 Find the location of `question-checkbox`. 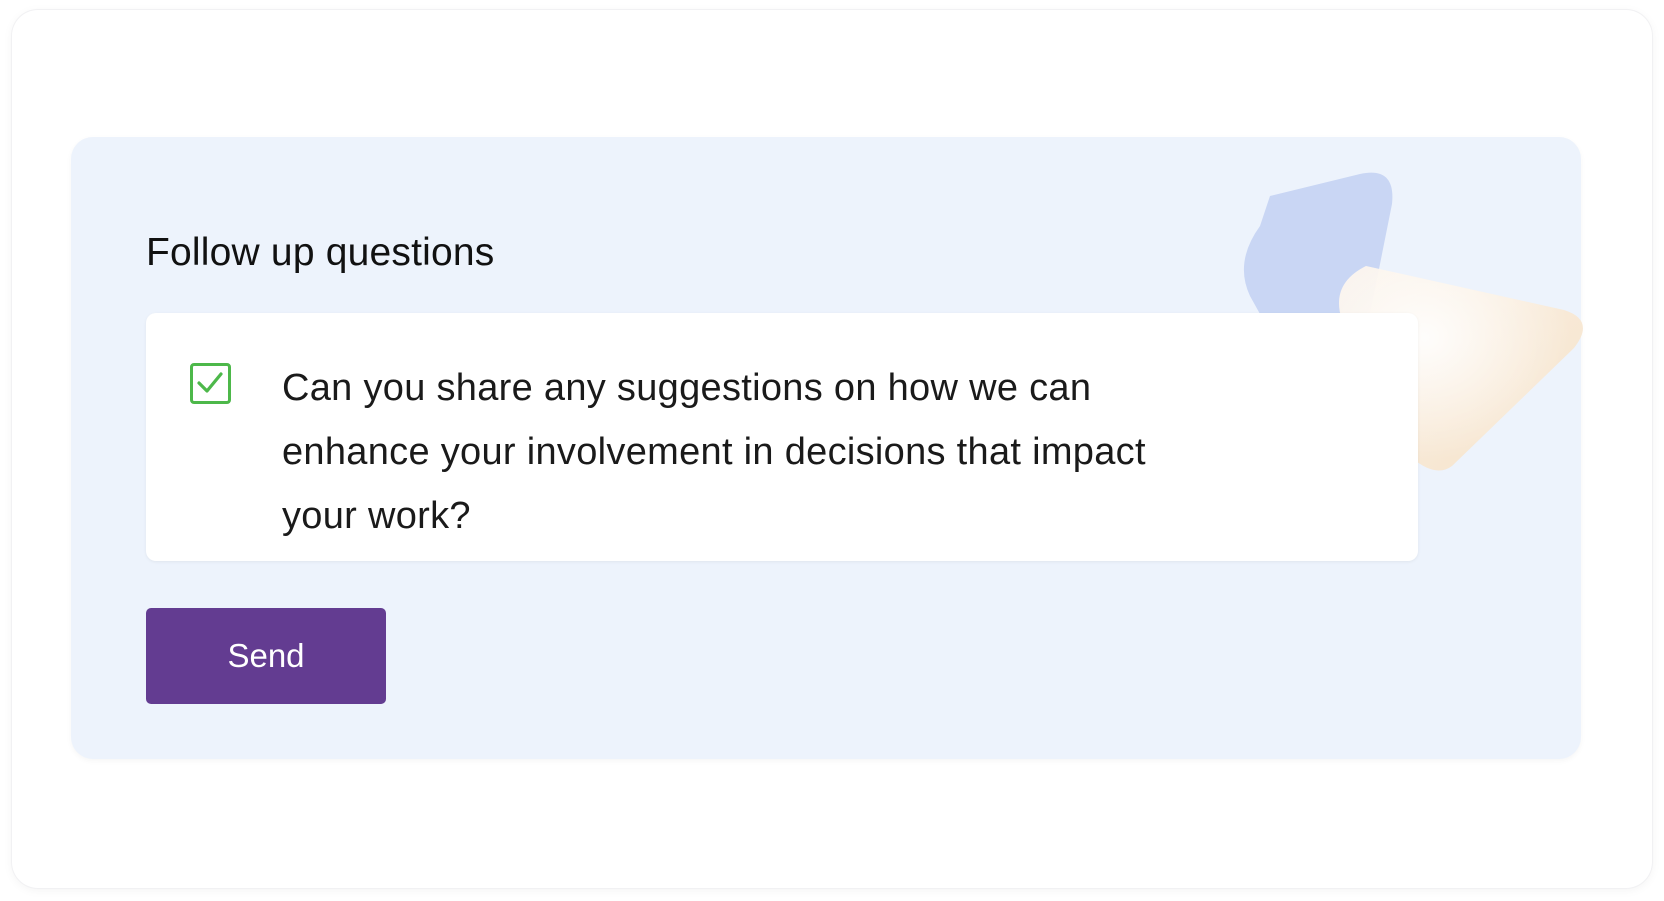

question-checkbox is located at coordinates (210, 383).